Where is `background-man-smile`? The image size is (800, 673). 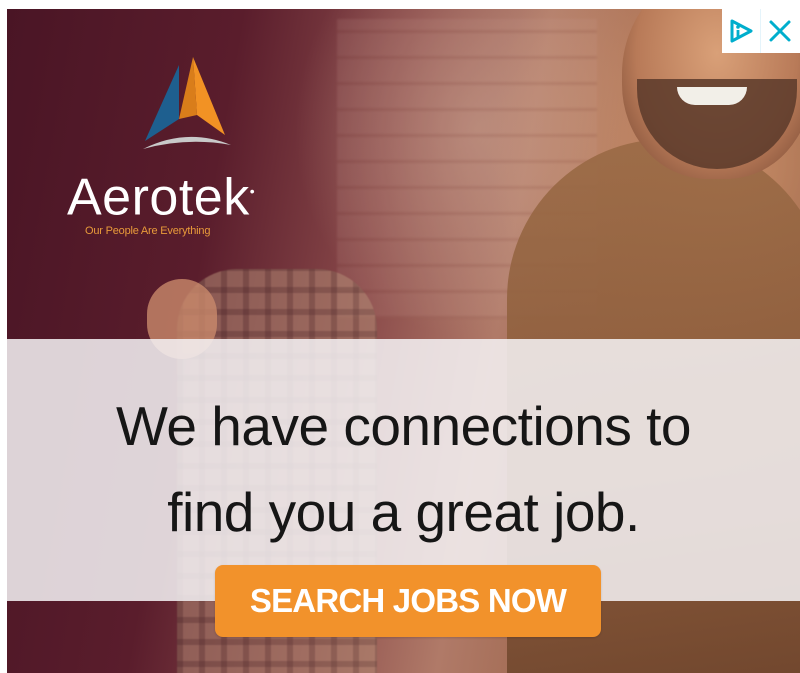 background-man-smile is located at coordinates (712, 96).